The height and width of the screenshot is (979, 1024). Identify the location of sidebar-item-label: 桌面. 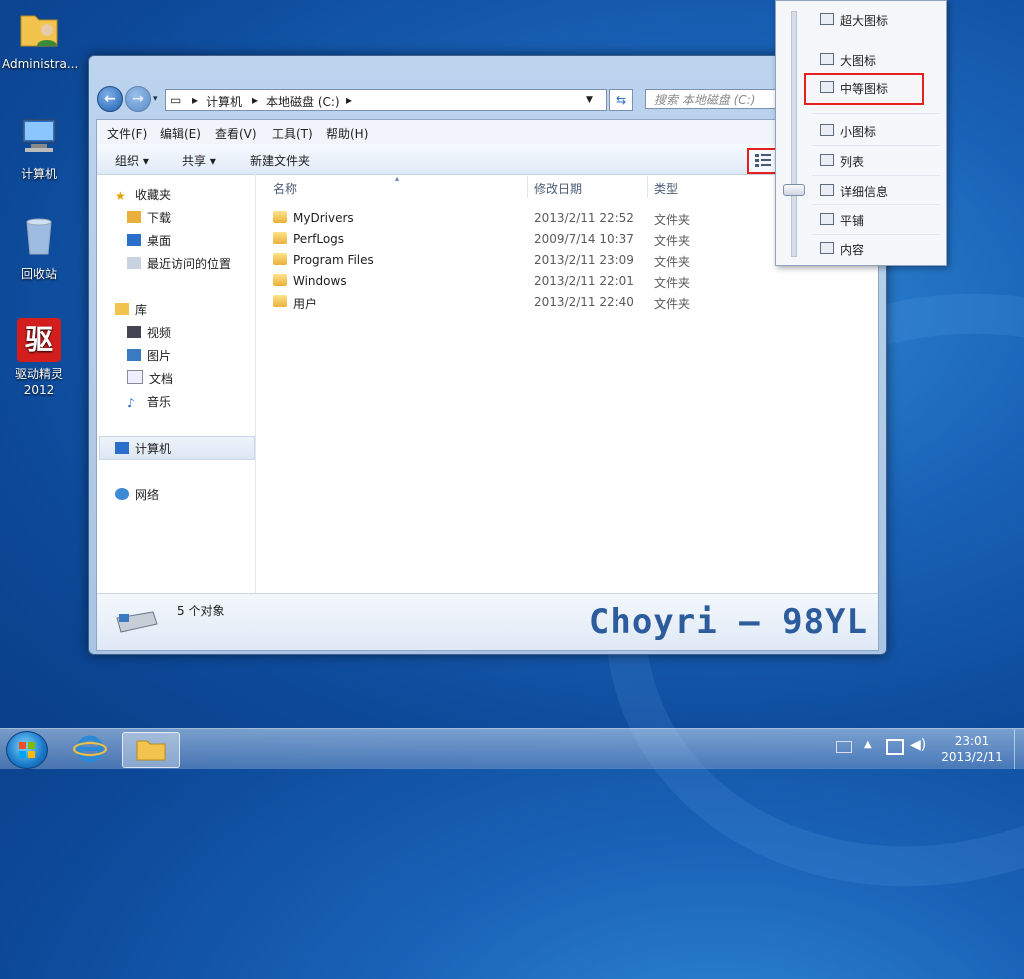
(159, 241).